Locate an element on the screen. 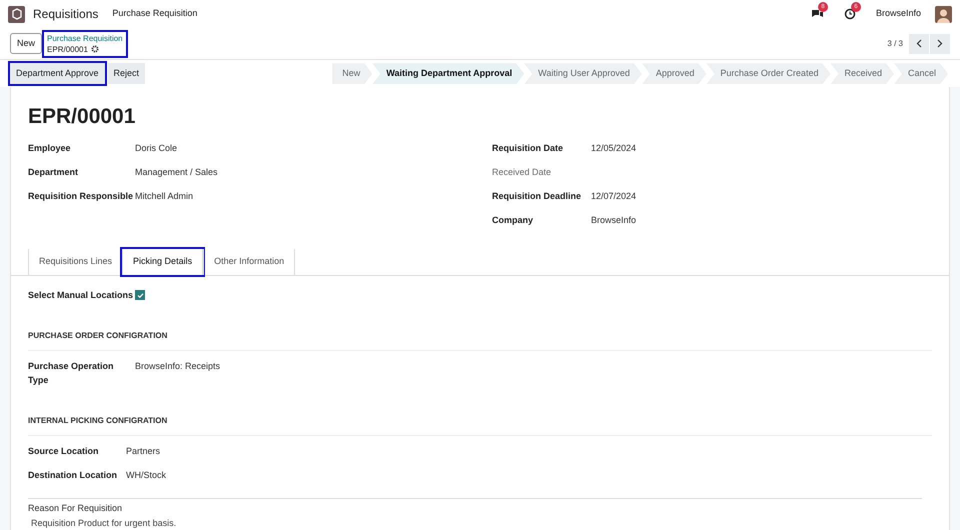  form-tab: Picking Details is located at coordinates (163, 262).